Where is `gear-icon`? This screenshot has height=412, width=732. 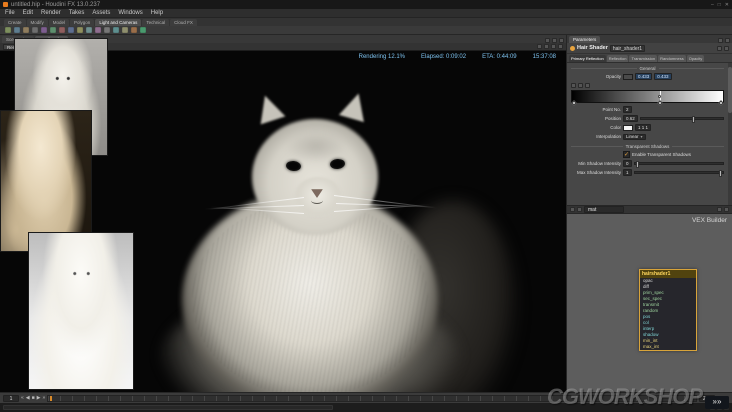 gear-icon is located at coordinates (726, 48).